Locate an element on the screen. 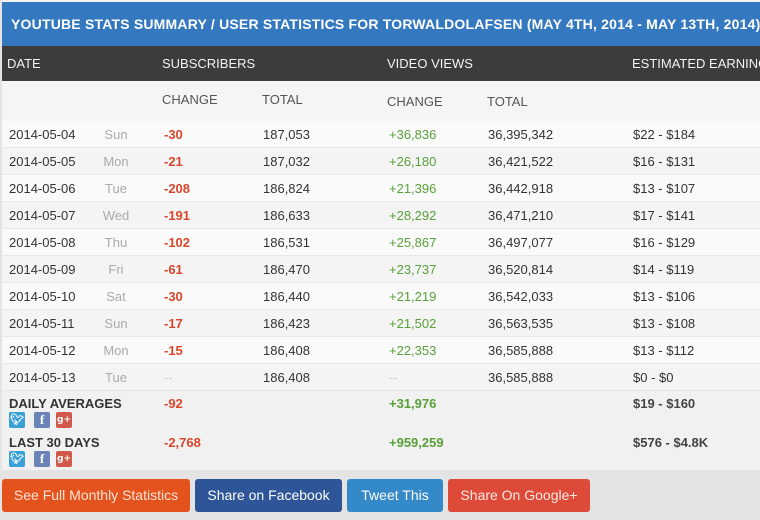 The width and height of the screenshot is (760, 520). day-cell: Mon is located at coordinates (116, 350).